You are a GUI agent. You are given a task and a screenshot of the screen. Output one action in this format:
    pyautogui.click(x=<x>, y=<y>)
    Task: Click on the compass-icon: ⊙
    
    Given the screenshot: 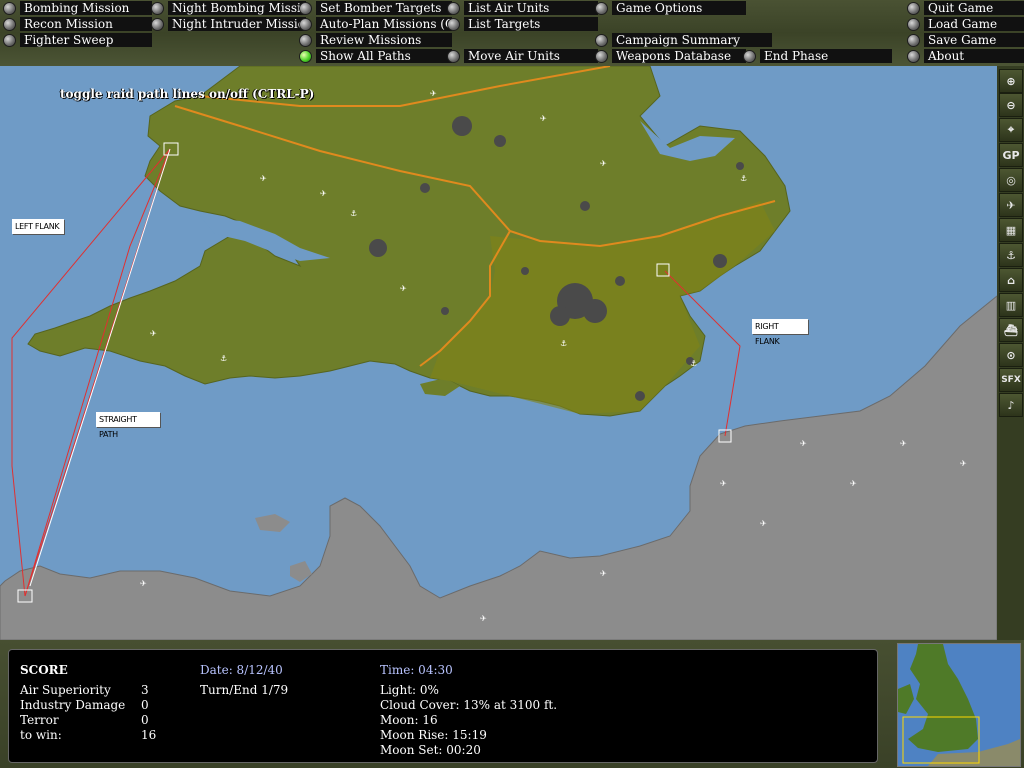 What is the action you would take?
    pyautogui.click(x=1011, y=355)
    